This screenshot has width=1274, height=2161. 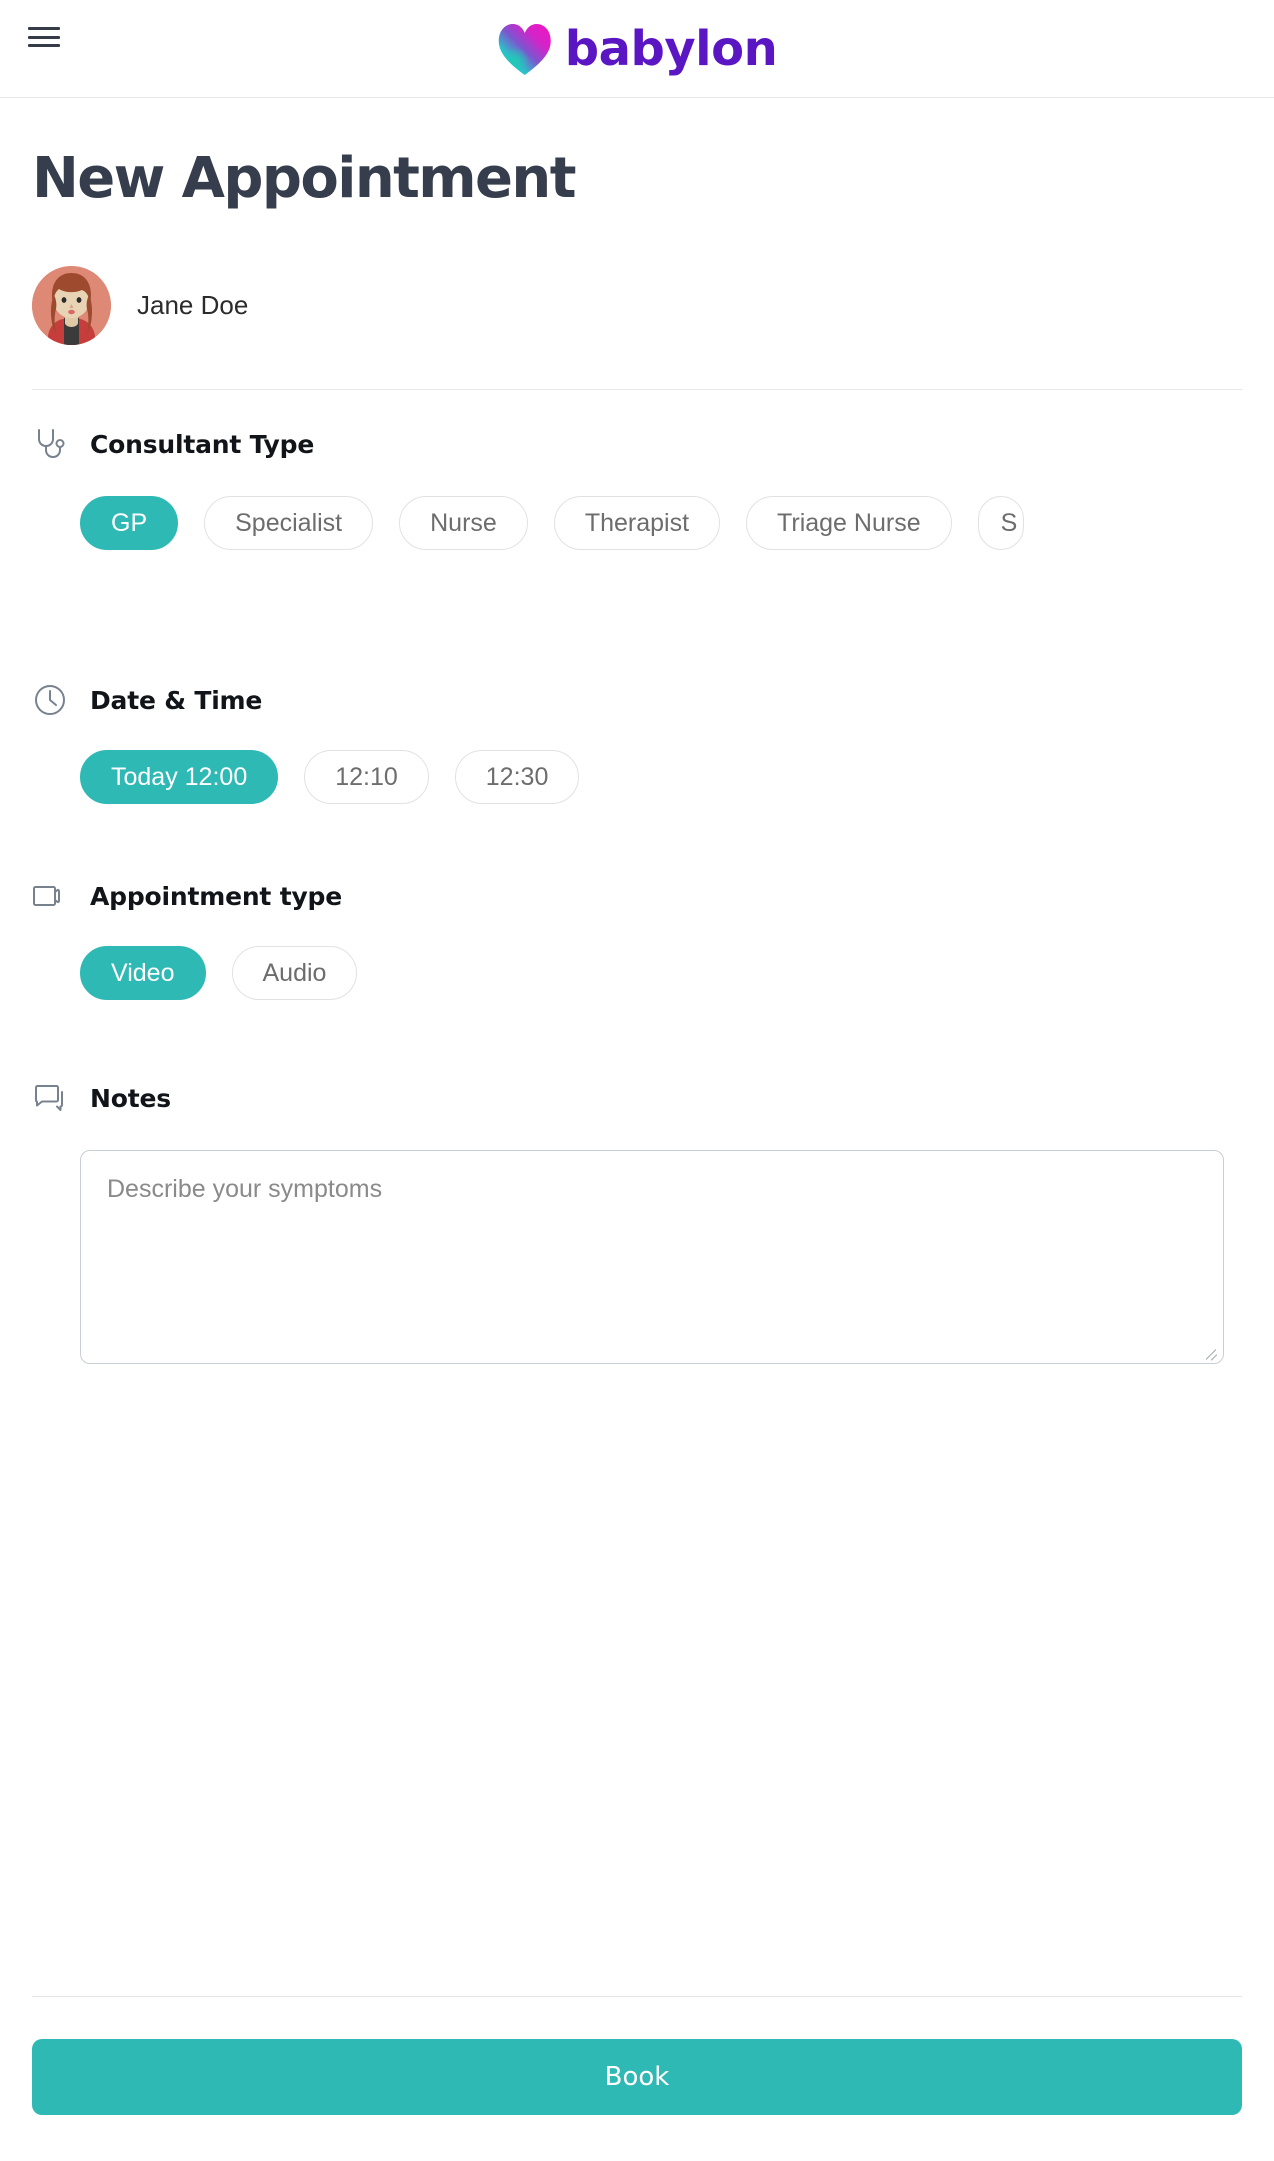 What do you see at coordinates (1000, 523) in the screenshot?
I see `chip-partially-visible: S` at bounding box center [1000, 523].